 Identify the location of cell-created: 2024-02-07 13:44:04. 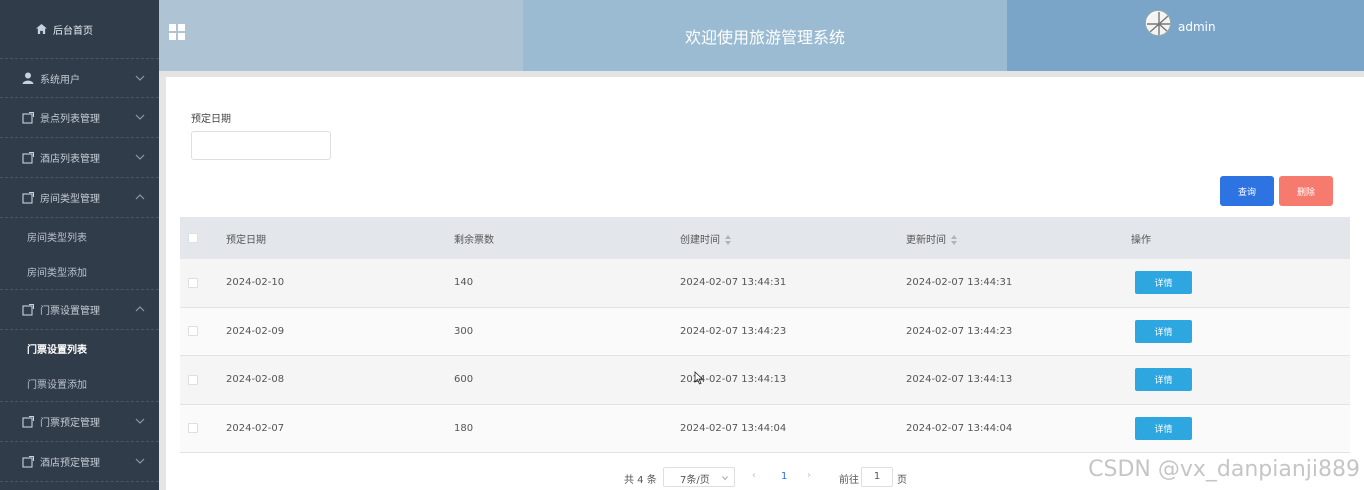
(733, 428).